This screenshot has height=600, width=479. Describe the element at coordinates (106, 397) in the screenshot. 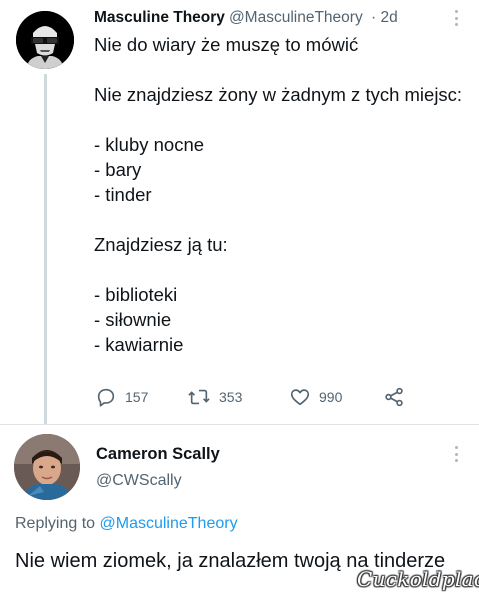

I see `comment-icon` at that location.